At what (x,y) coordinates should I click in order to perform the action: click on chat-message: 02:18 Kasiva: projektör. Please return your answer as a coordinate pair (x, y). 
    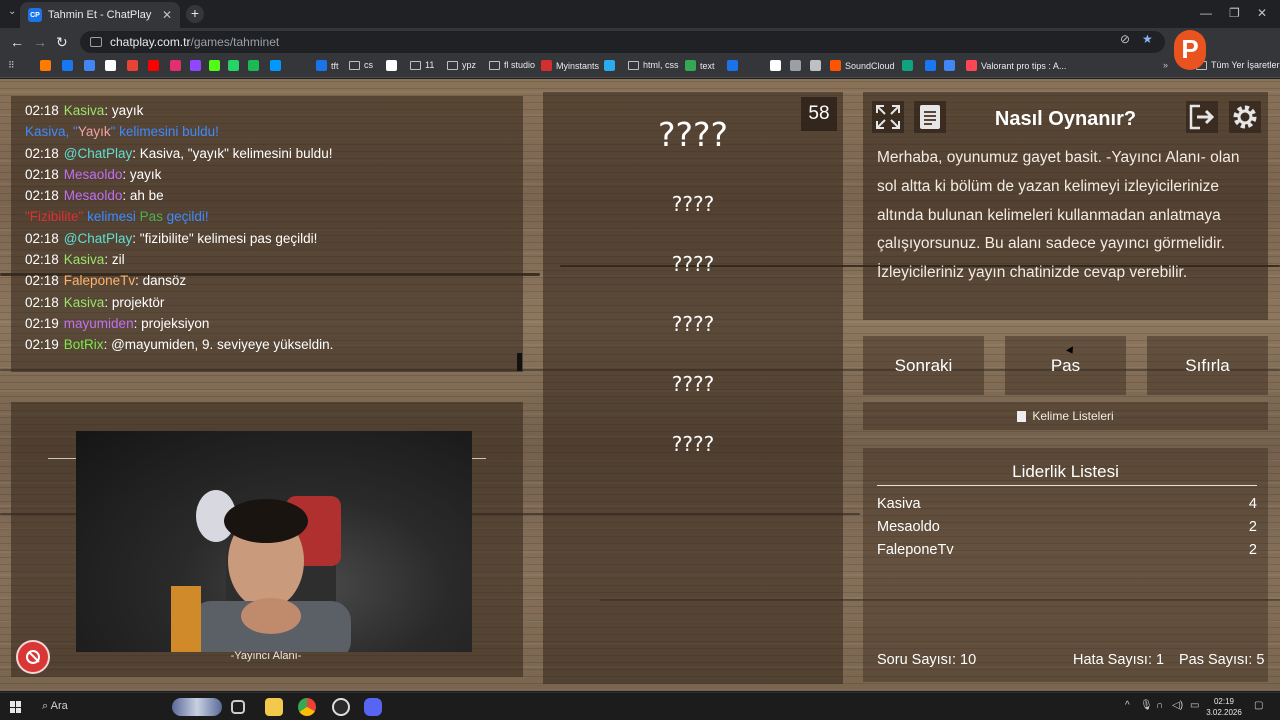
    Looking at the image, I should click on (274, 302).